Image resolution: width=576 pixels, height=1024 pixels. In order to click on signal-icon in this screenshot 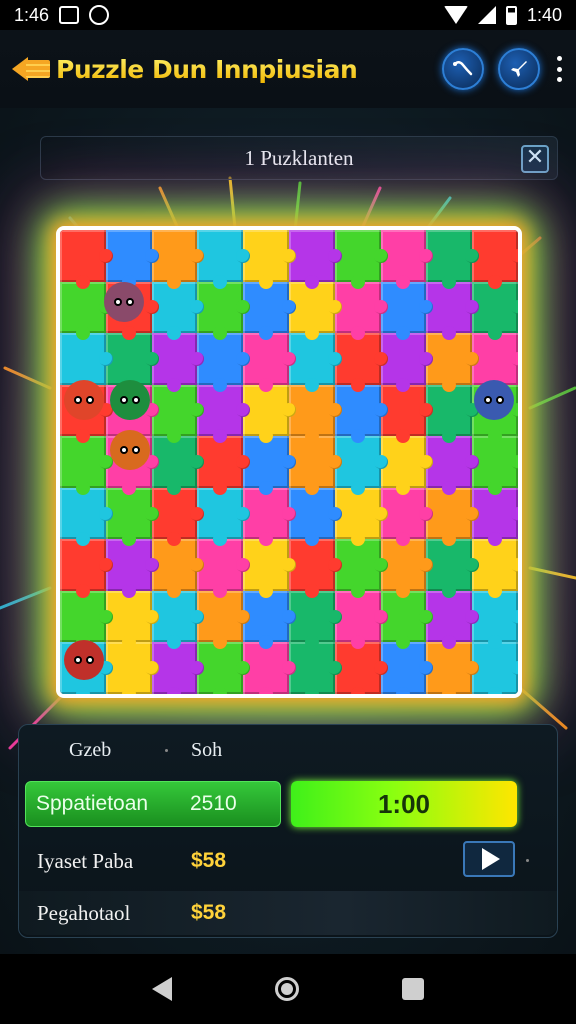, I will do `click(486, 15)`.